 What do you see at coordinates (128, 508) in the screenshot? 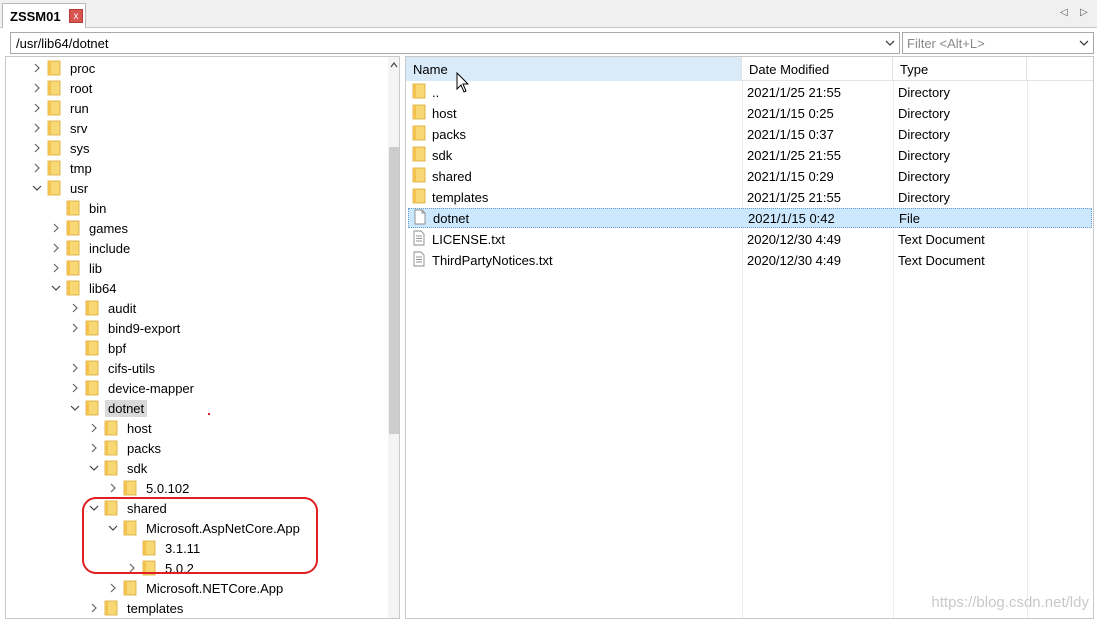
I see `tree-item: shared` at bounding box center [128, 508].